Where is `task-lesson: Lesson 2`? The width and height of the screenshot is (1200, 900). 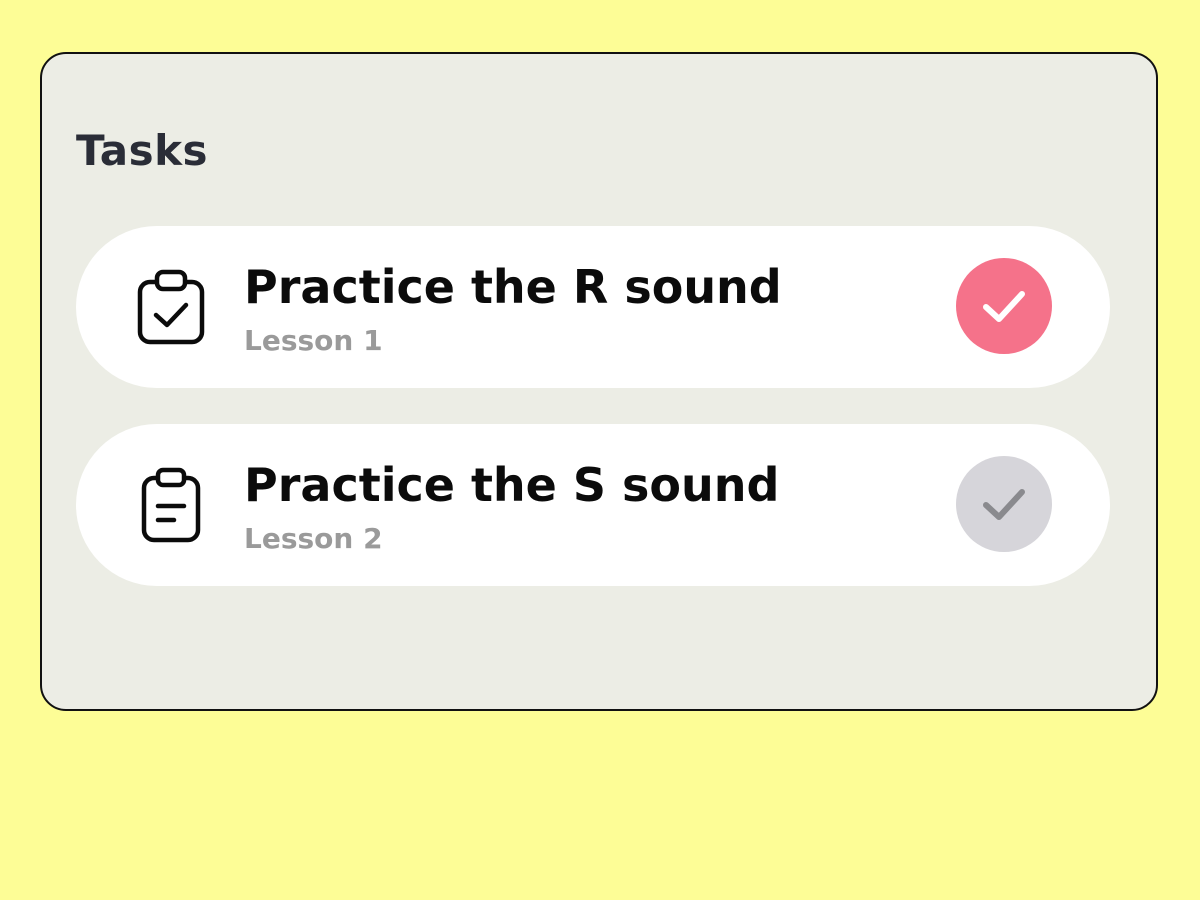 task-lesson: Lesson 2 is located at coordinates (313, 538).